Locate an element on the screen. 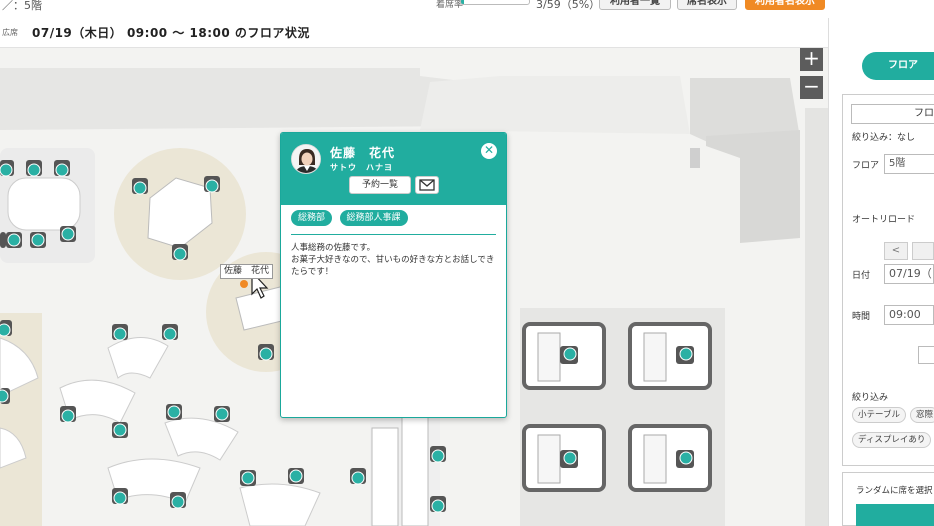  apply-mini-button is located at coordinates (926, 355).